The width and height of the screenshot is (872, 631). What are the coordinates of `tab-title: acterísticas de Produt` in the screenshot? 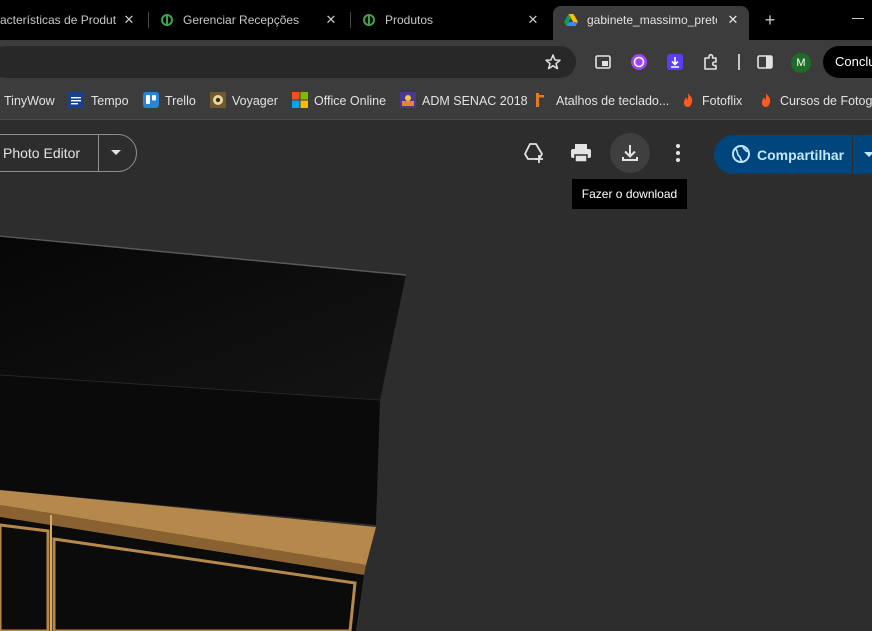 It's located at (58, 20).